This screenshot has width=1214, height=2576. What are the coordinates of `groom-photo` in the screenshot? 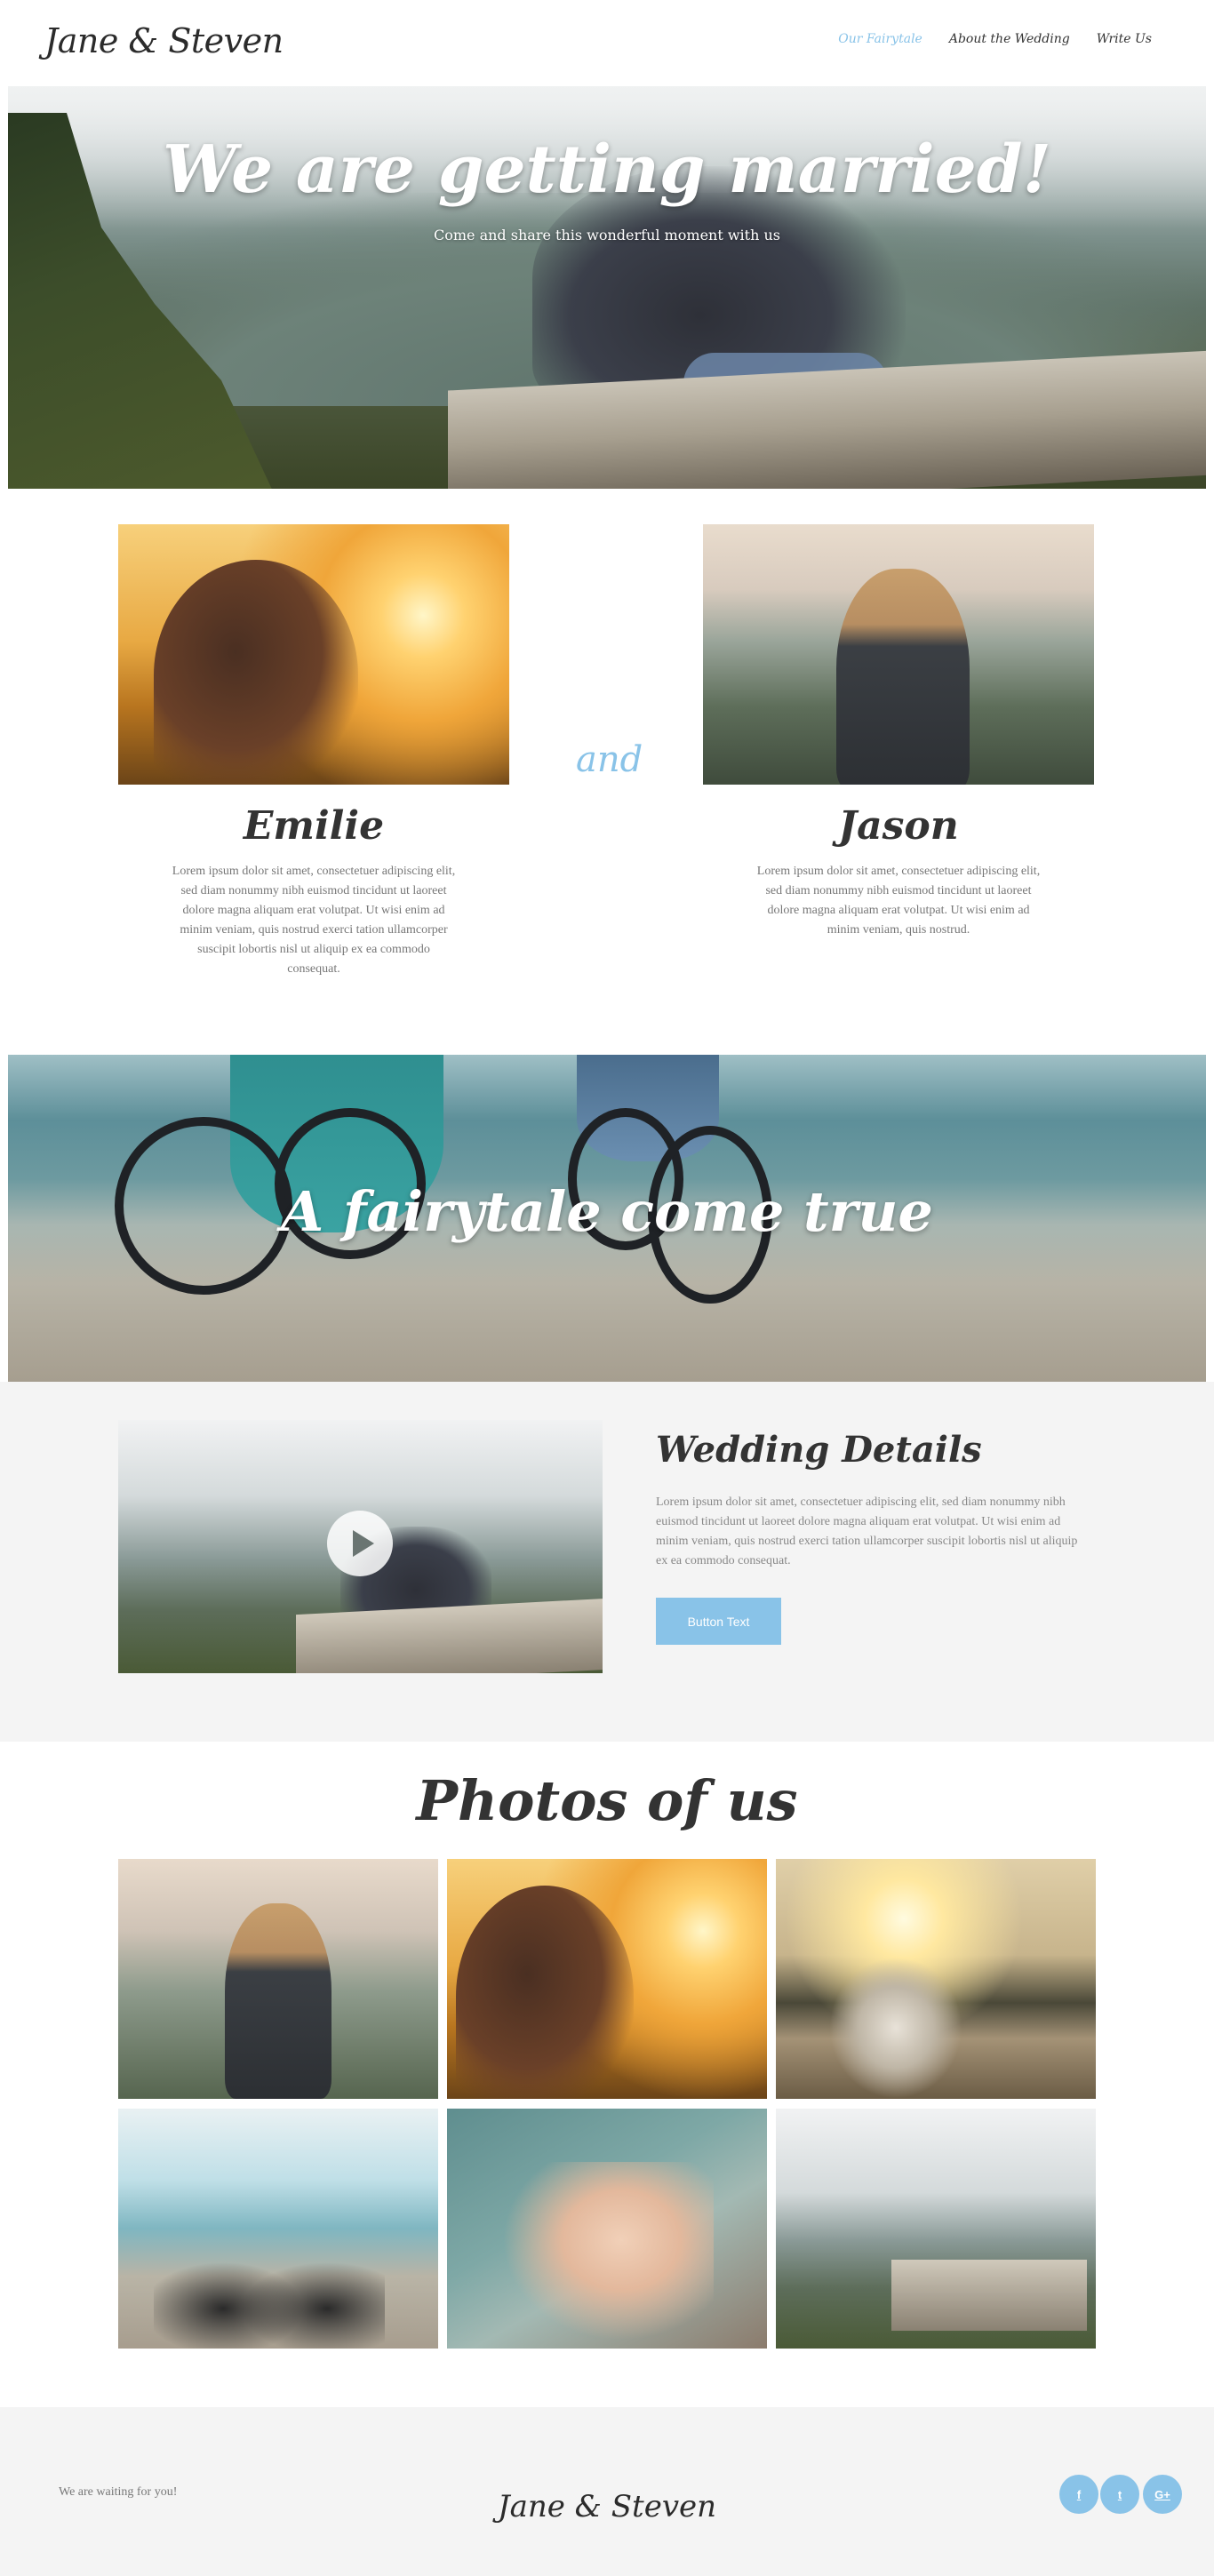 It's located at (898, 654).